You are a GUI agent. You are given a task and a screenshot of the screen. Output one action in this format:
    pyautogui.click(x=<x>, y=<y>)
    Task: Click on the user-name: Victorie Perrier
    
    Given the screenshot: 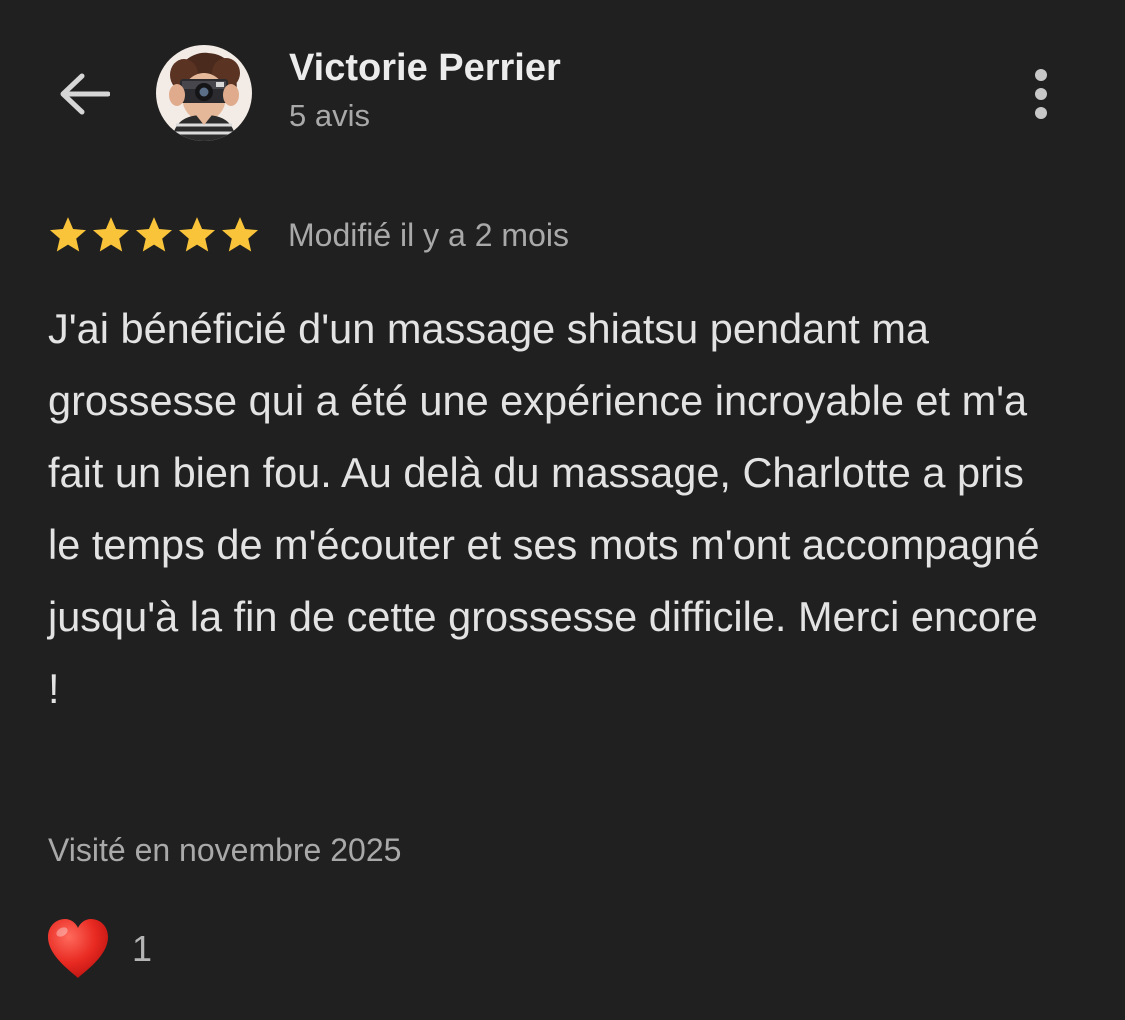 What is the action you would take?
    pyautogui.click(x=425, y=68)
    